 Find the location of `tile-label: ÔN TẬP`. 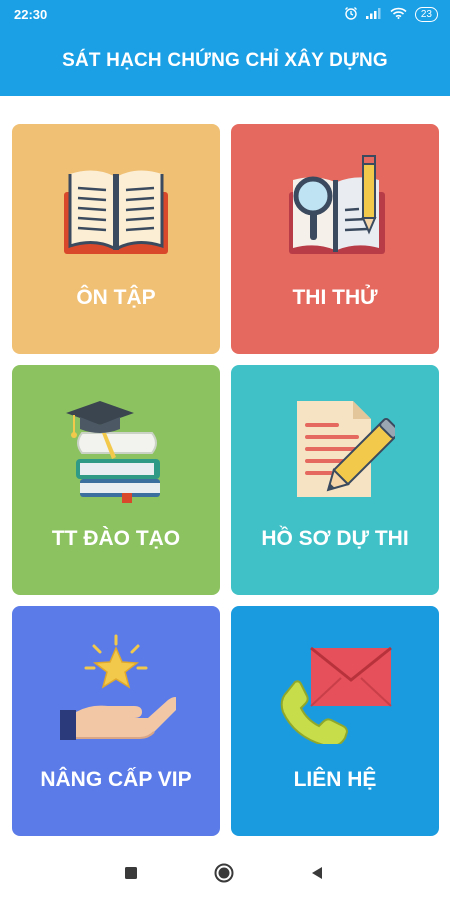

tile-label: ÔN TẬP is located at coordinates (116, 297).